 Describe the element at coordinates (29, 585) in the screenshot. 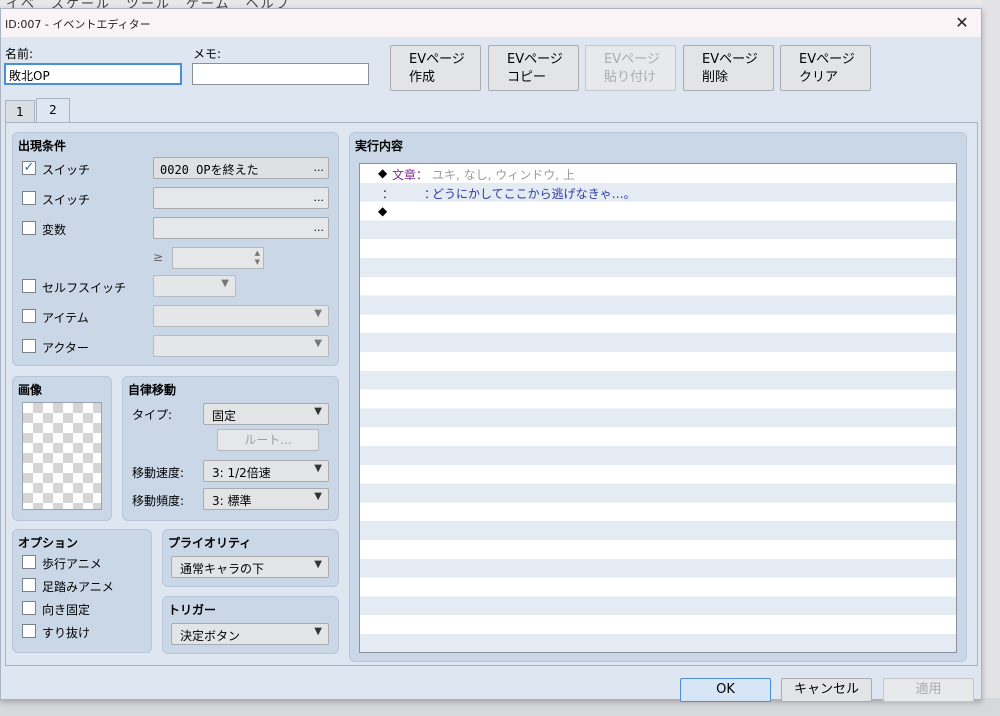

I see `stepping-anim-checkbox` at that location.